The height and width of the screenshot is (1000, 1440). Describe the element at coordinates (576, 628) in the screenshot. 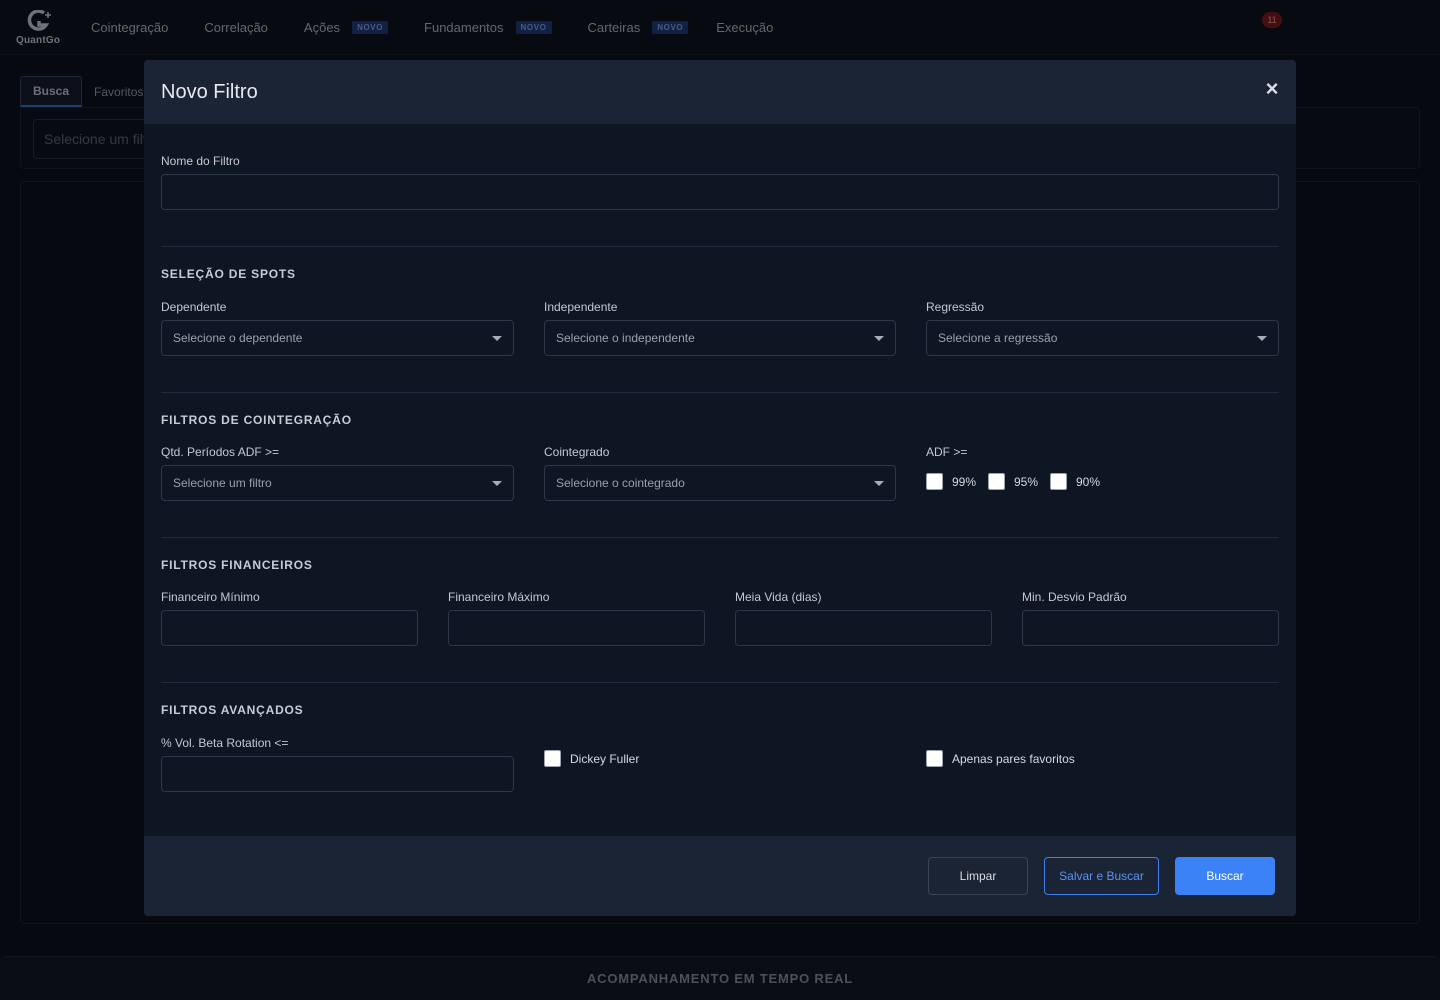

I see `financeiro-maximo-input` at that location.